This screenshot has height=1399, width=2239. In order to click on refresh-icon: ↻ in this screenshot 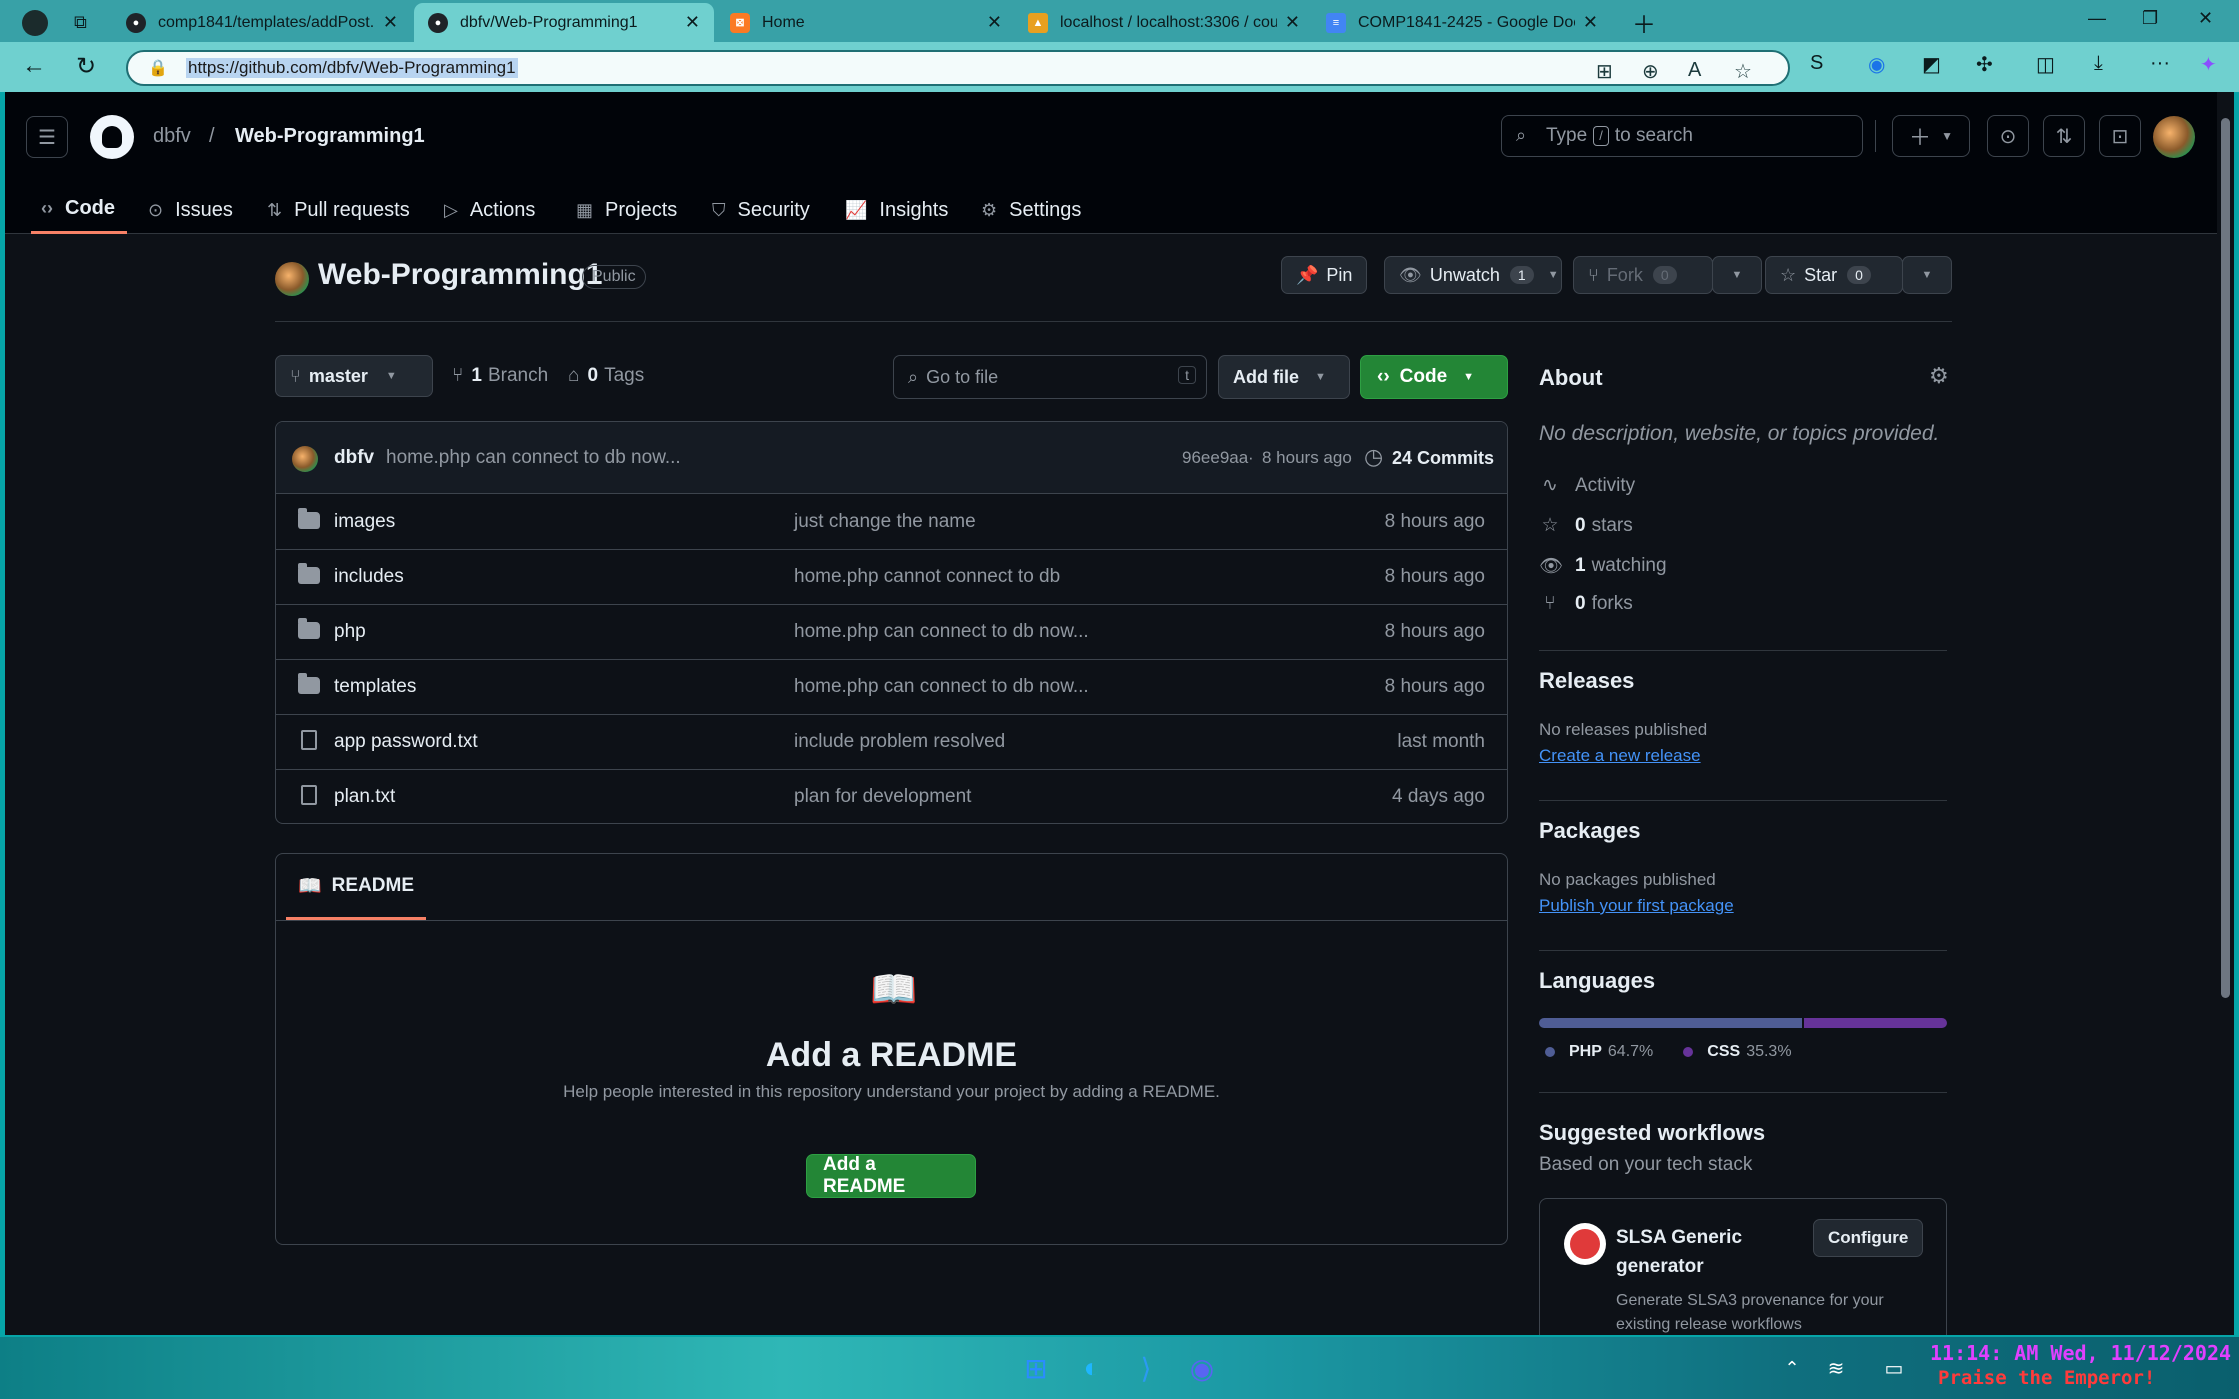, I will do `click(86, 66)`.